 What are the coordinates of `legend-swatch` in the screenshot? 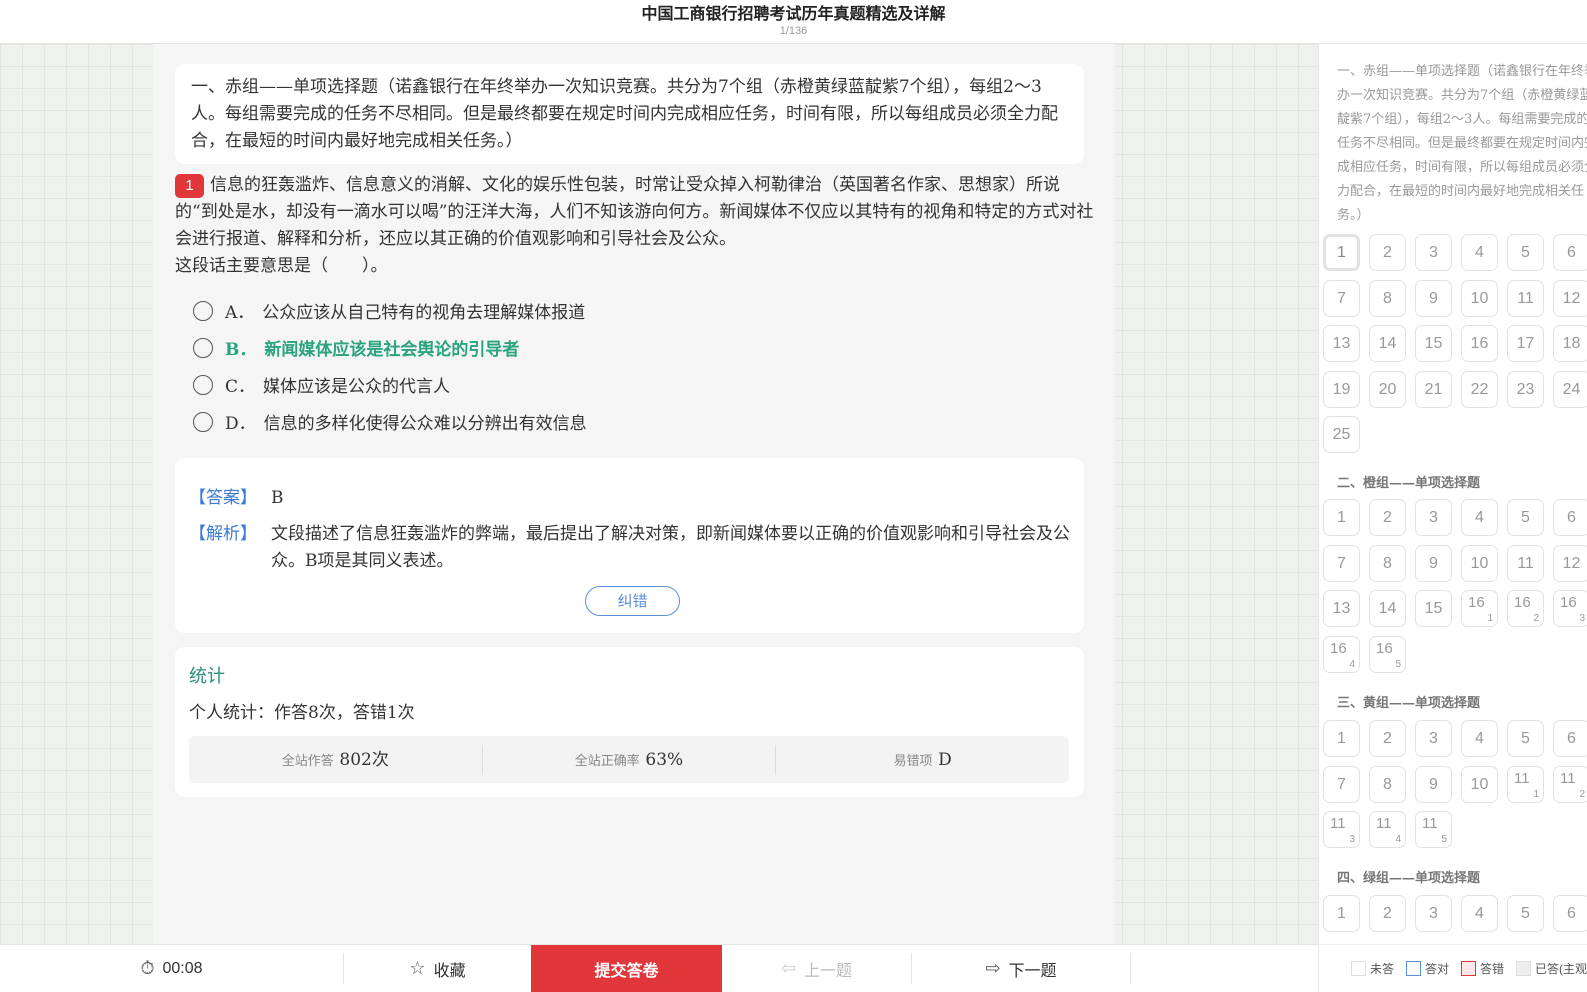 It's located at (1524, 968).